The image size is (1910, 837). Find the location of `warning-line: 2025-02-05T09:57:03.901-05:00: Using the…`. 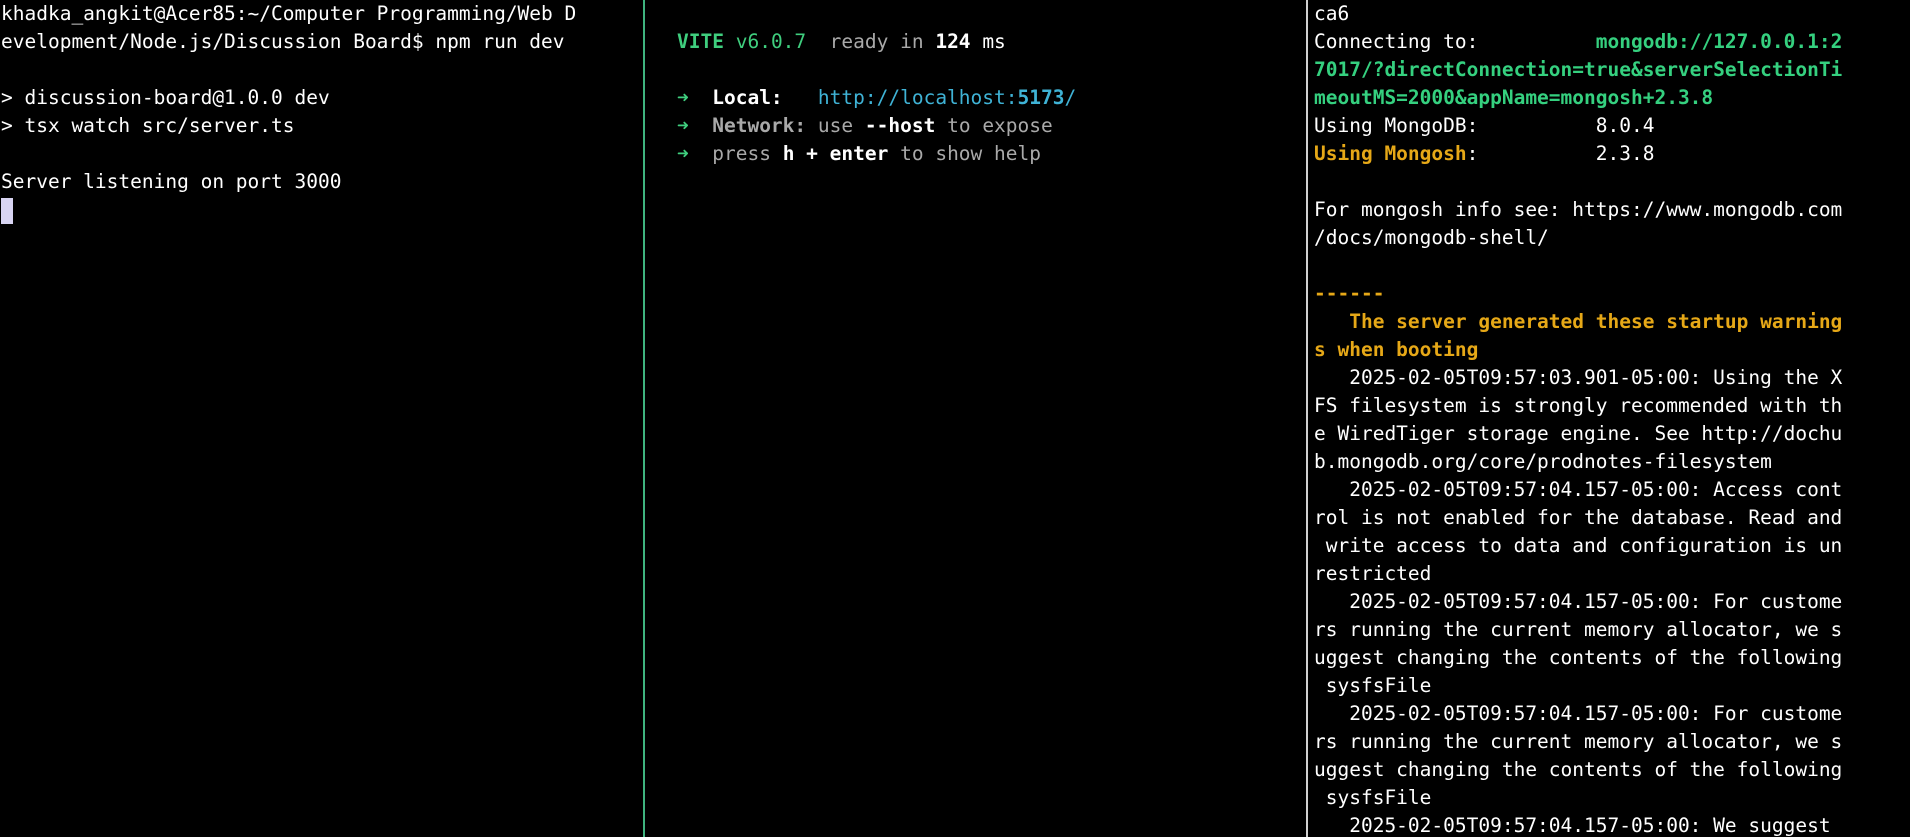

warning-line: 2025-02-05T09:57:03.901-05:00: Using the… is located at coordinates (1578, 377).